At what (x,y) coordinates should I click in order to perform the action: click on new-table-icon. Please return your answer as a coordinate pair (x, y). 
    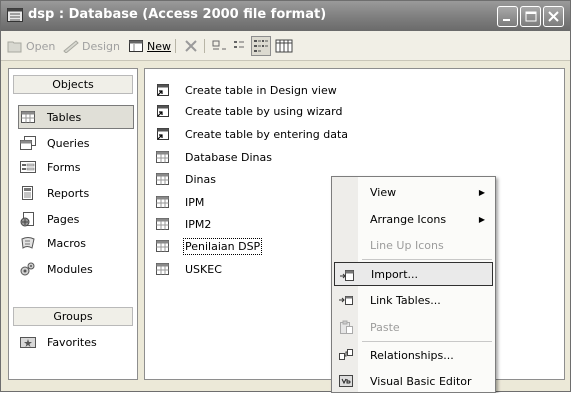
    Looking at the image, I should click on (136, 46).